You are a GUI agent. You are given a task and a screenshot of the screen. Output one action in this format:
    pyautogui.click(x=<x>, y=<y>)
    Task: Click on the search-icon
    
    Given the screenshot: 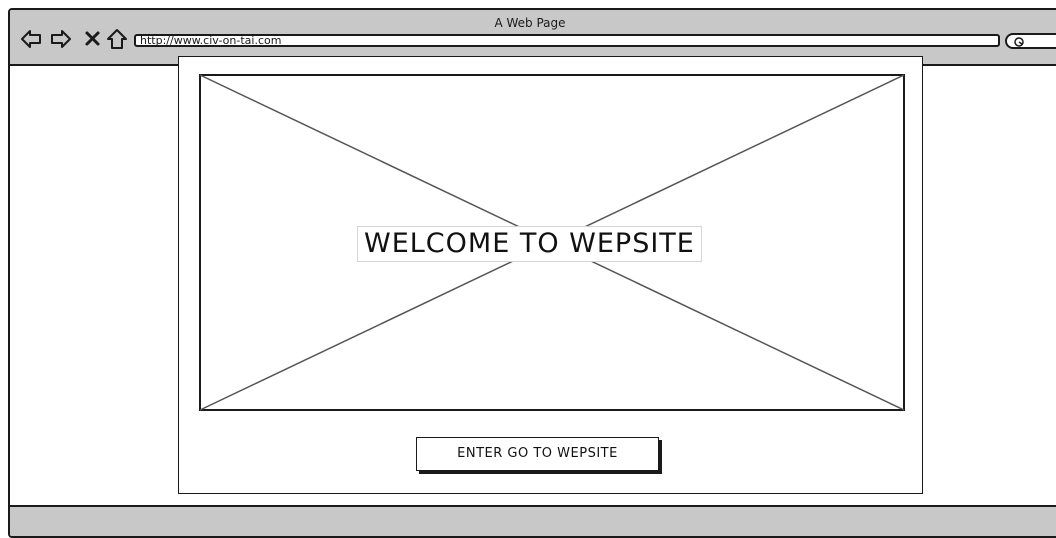 What is the action you would take?
    pyautogui.click(x=1019, y=42)
    